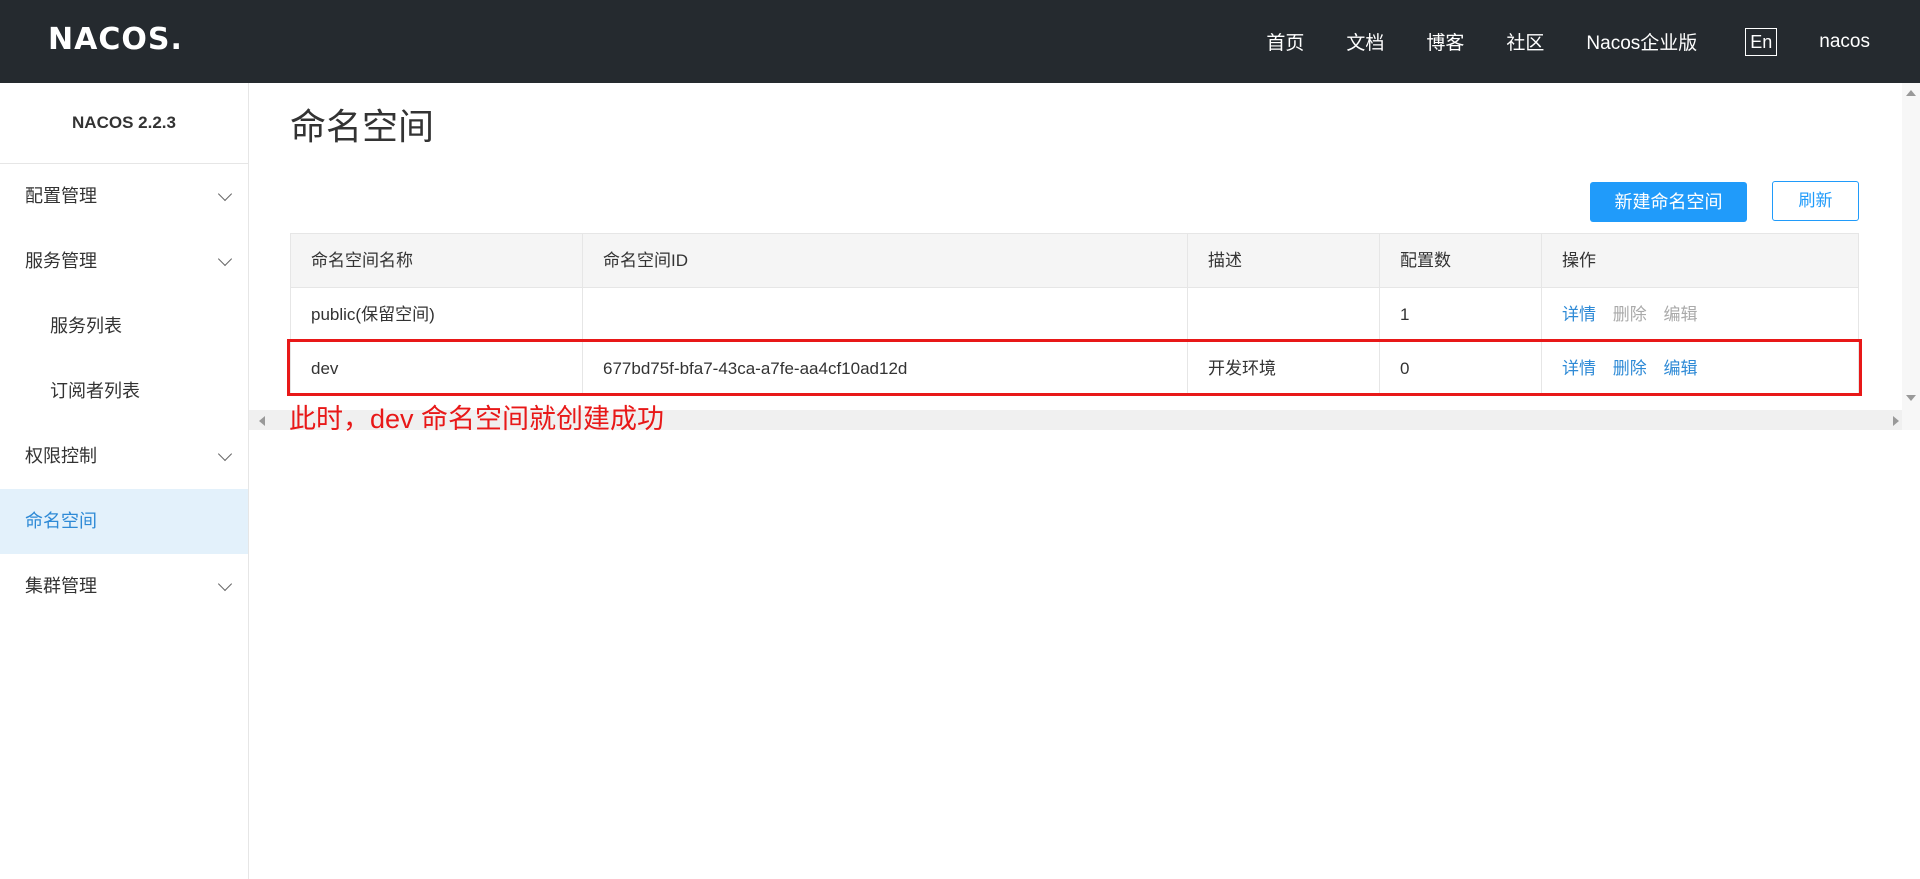 The width and height of the screenshot is (1920, 879). I want to click on namespace-id: 677bd75f-bfa7-43ca-a7fe-aa4cf10ad12d, so click(885, 368).